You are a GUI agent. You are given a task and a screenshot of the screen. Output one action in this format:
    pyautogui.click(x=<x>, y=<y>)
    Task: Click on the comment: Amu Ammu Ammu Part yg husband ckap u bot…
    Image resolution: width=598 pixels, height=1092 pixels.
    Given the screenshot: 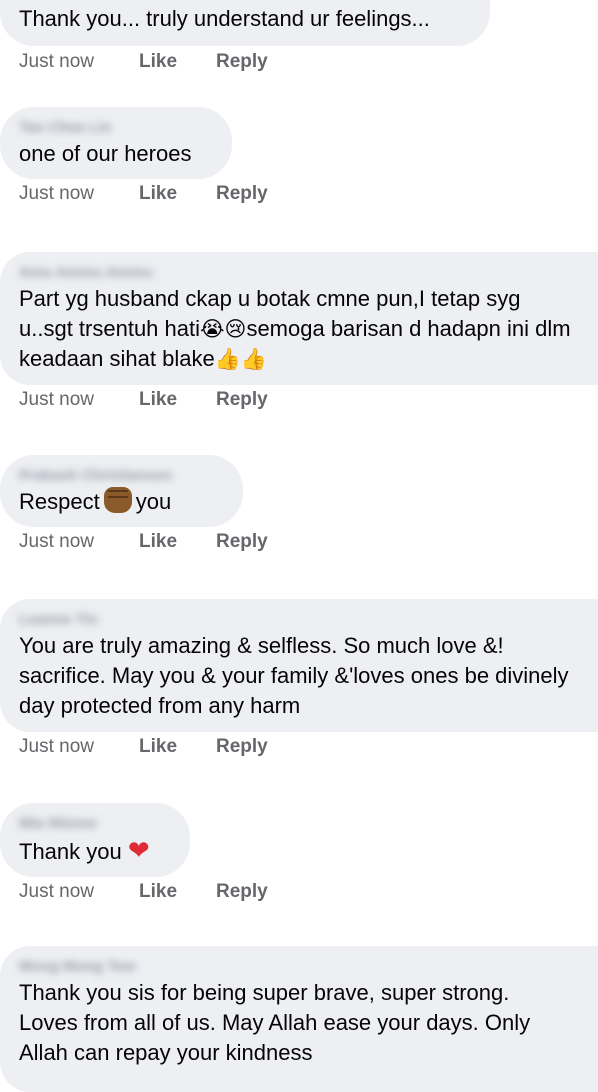 What is the action you would take?
    pyautogui.click(x=299, y=333)
    